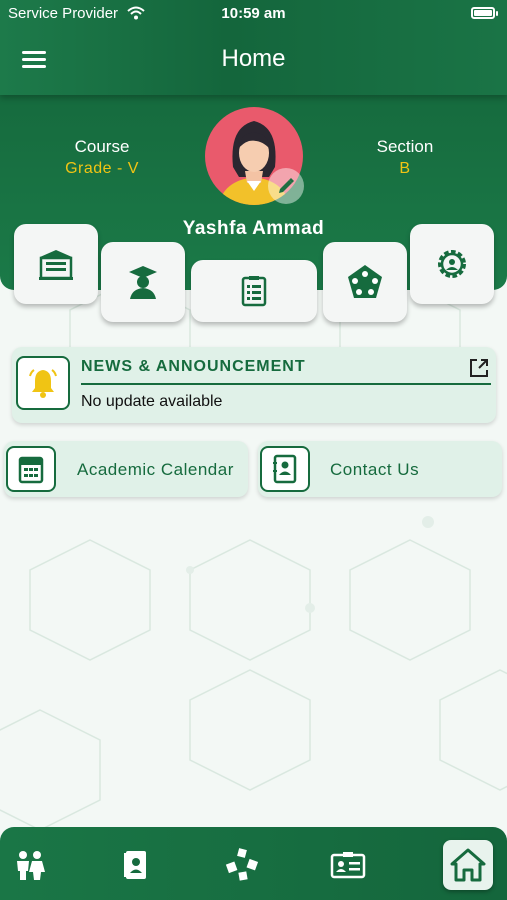 The image size is (507, 900). I want to click on home-icon, so click(468, 865).